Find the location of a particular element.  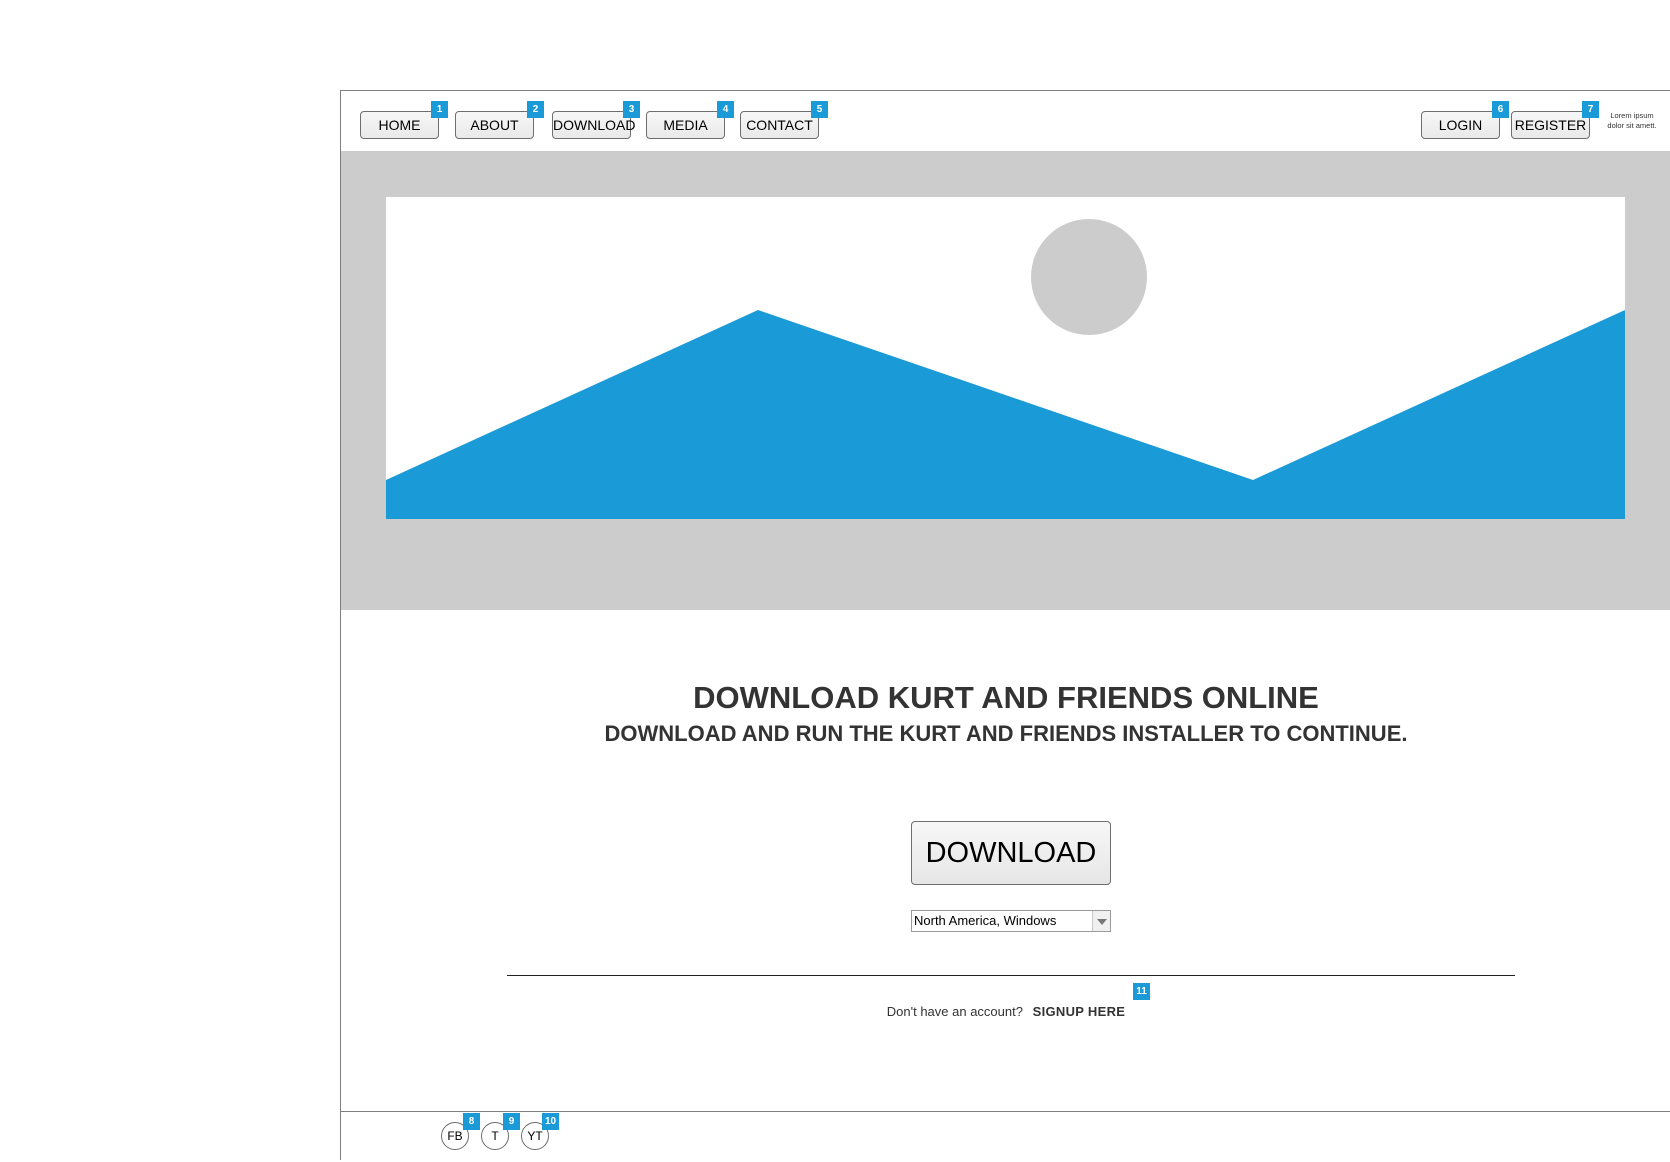

annotation-badge: 6 is located at coordinates (1500, 109).